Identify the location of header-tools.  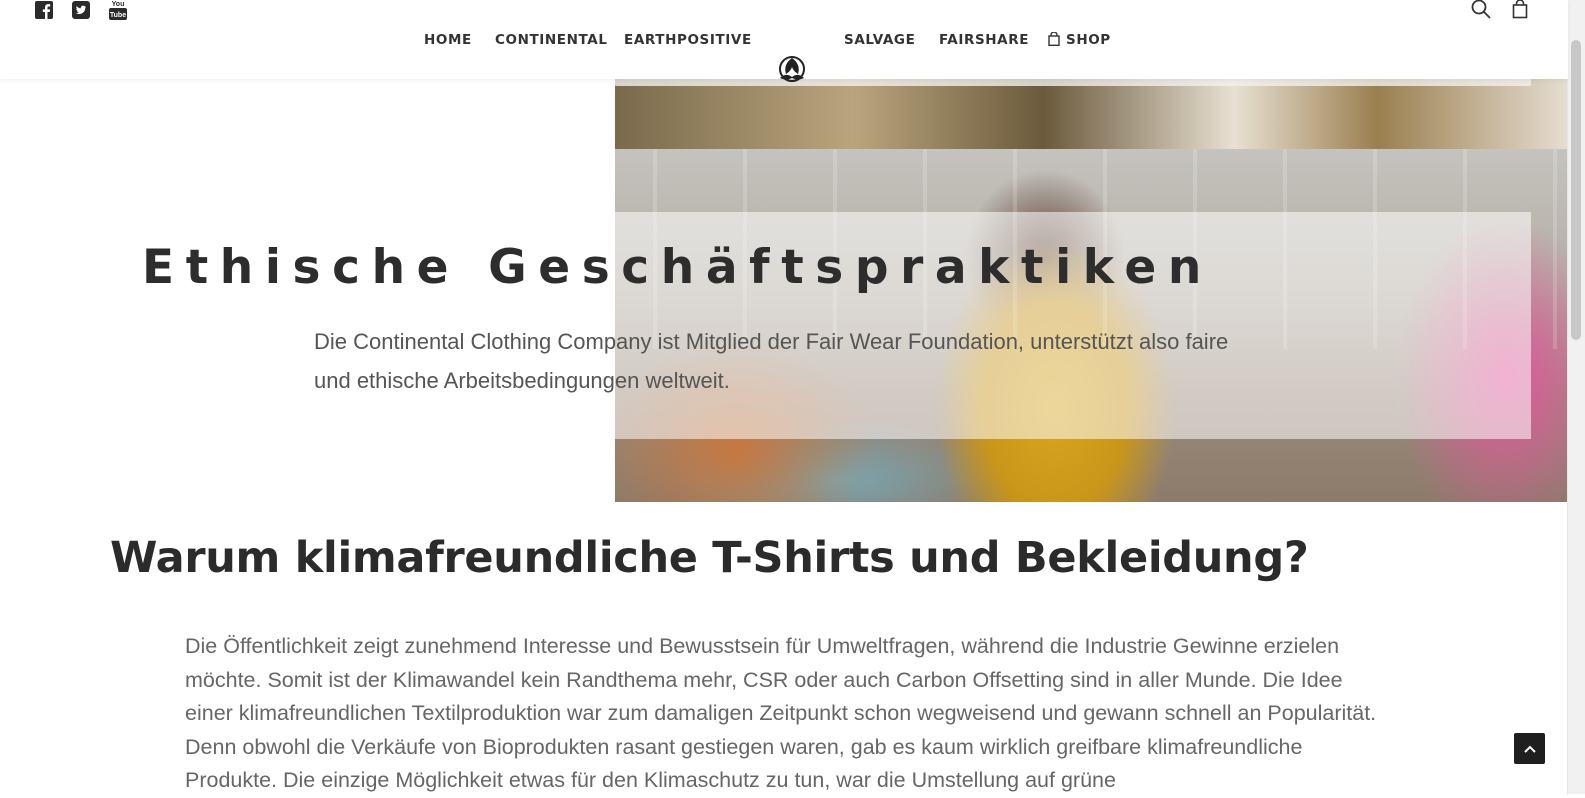
(1500, 10).